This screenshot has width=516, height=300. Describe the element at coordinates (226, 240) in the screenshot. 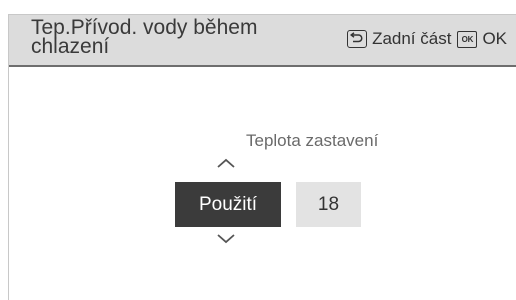

I see `chevron-down-icon` at that location.